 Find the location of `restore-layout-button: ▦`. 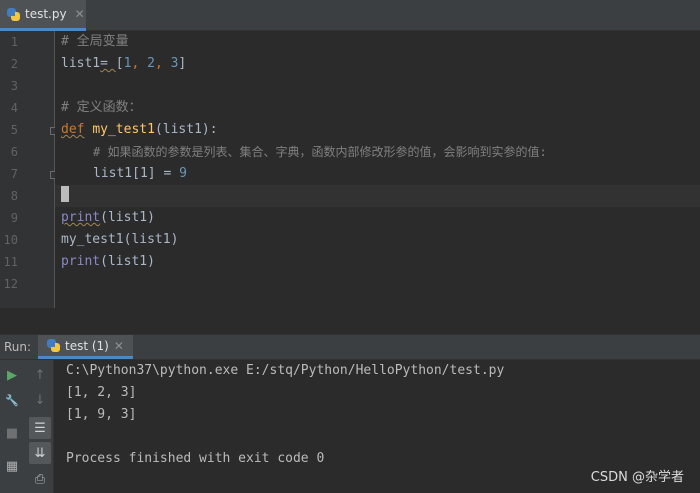

restore-layout-button: ▦ is located at coordinates (12, 466).